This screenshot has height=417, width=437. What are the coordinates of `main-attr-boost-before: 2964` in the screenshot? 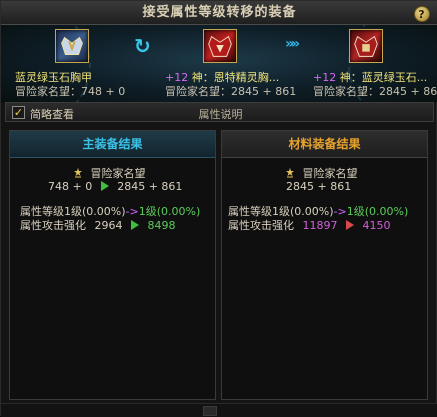 It's located at (108, 225).